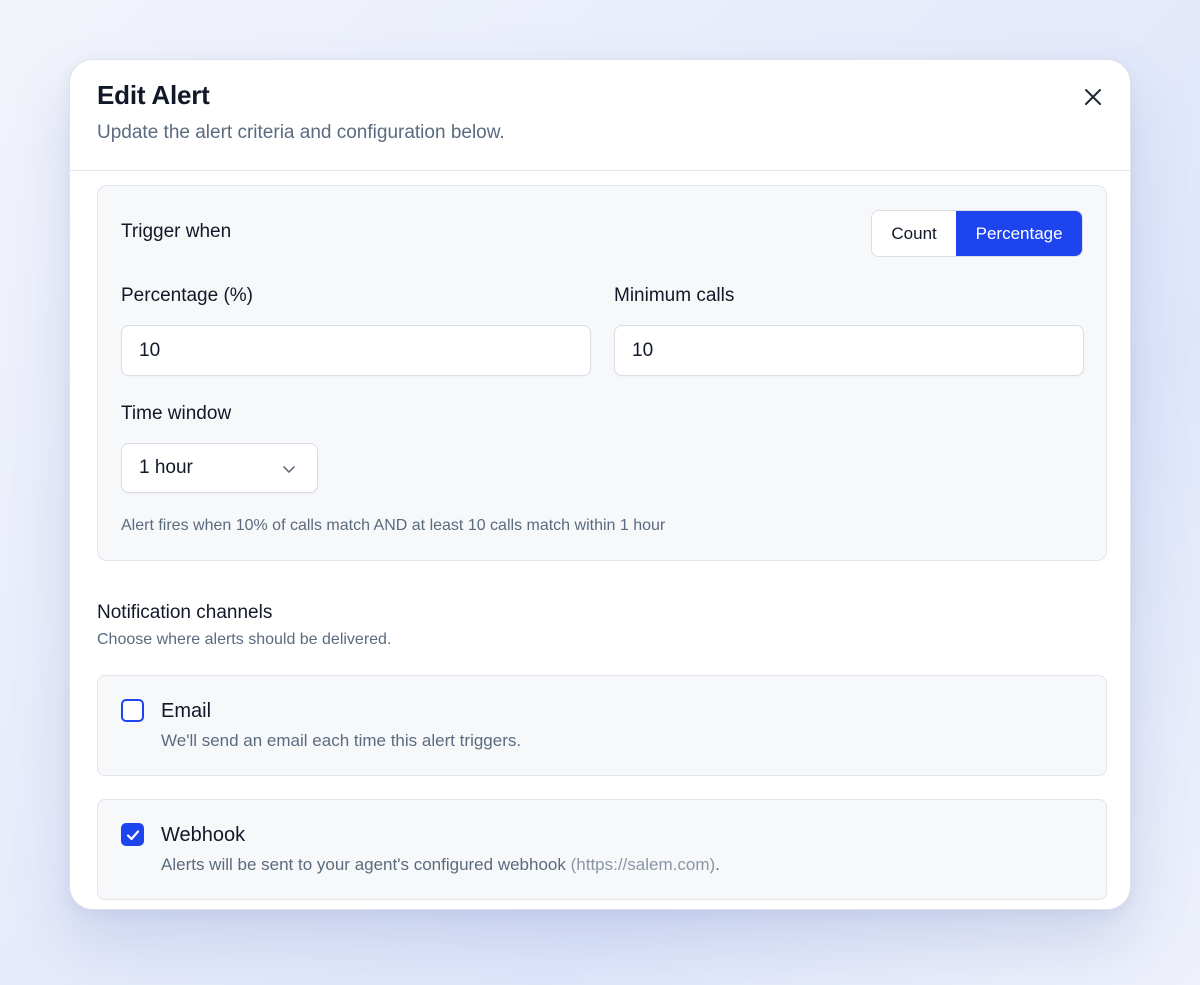  What do you see at coordinates (219, 468) in the screenshot?
I see `time-window-select: 1 hour` at bounding box center [219, 468].